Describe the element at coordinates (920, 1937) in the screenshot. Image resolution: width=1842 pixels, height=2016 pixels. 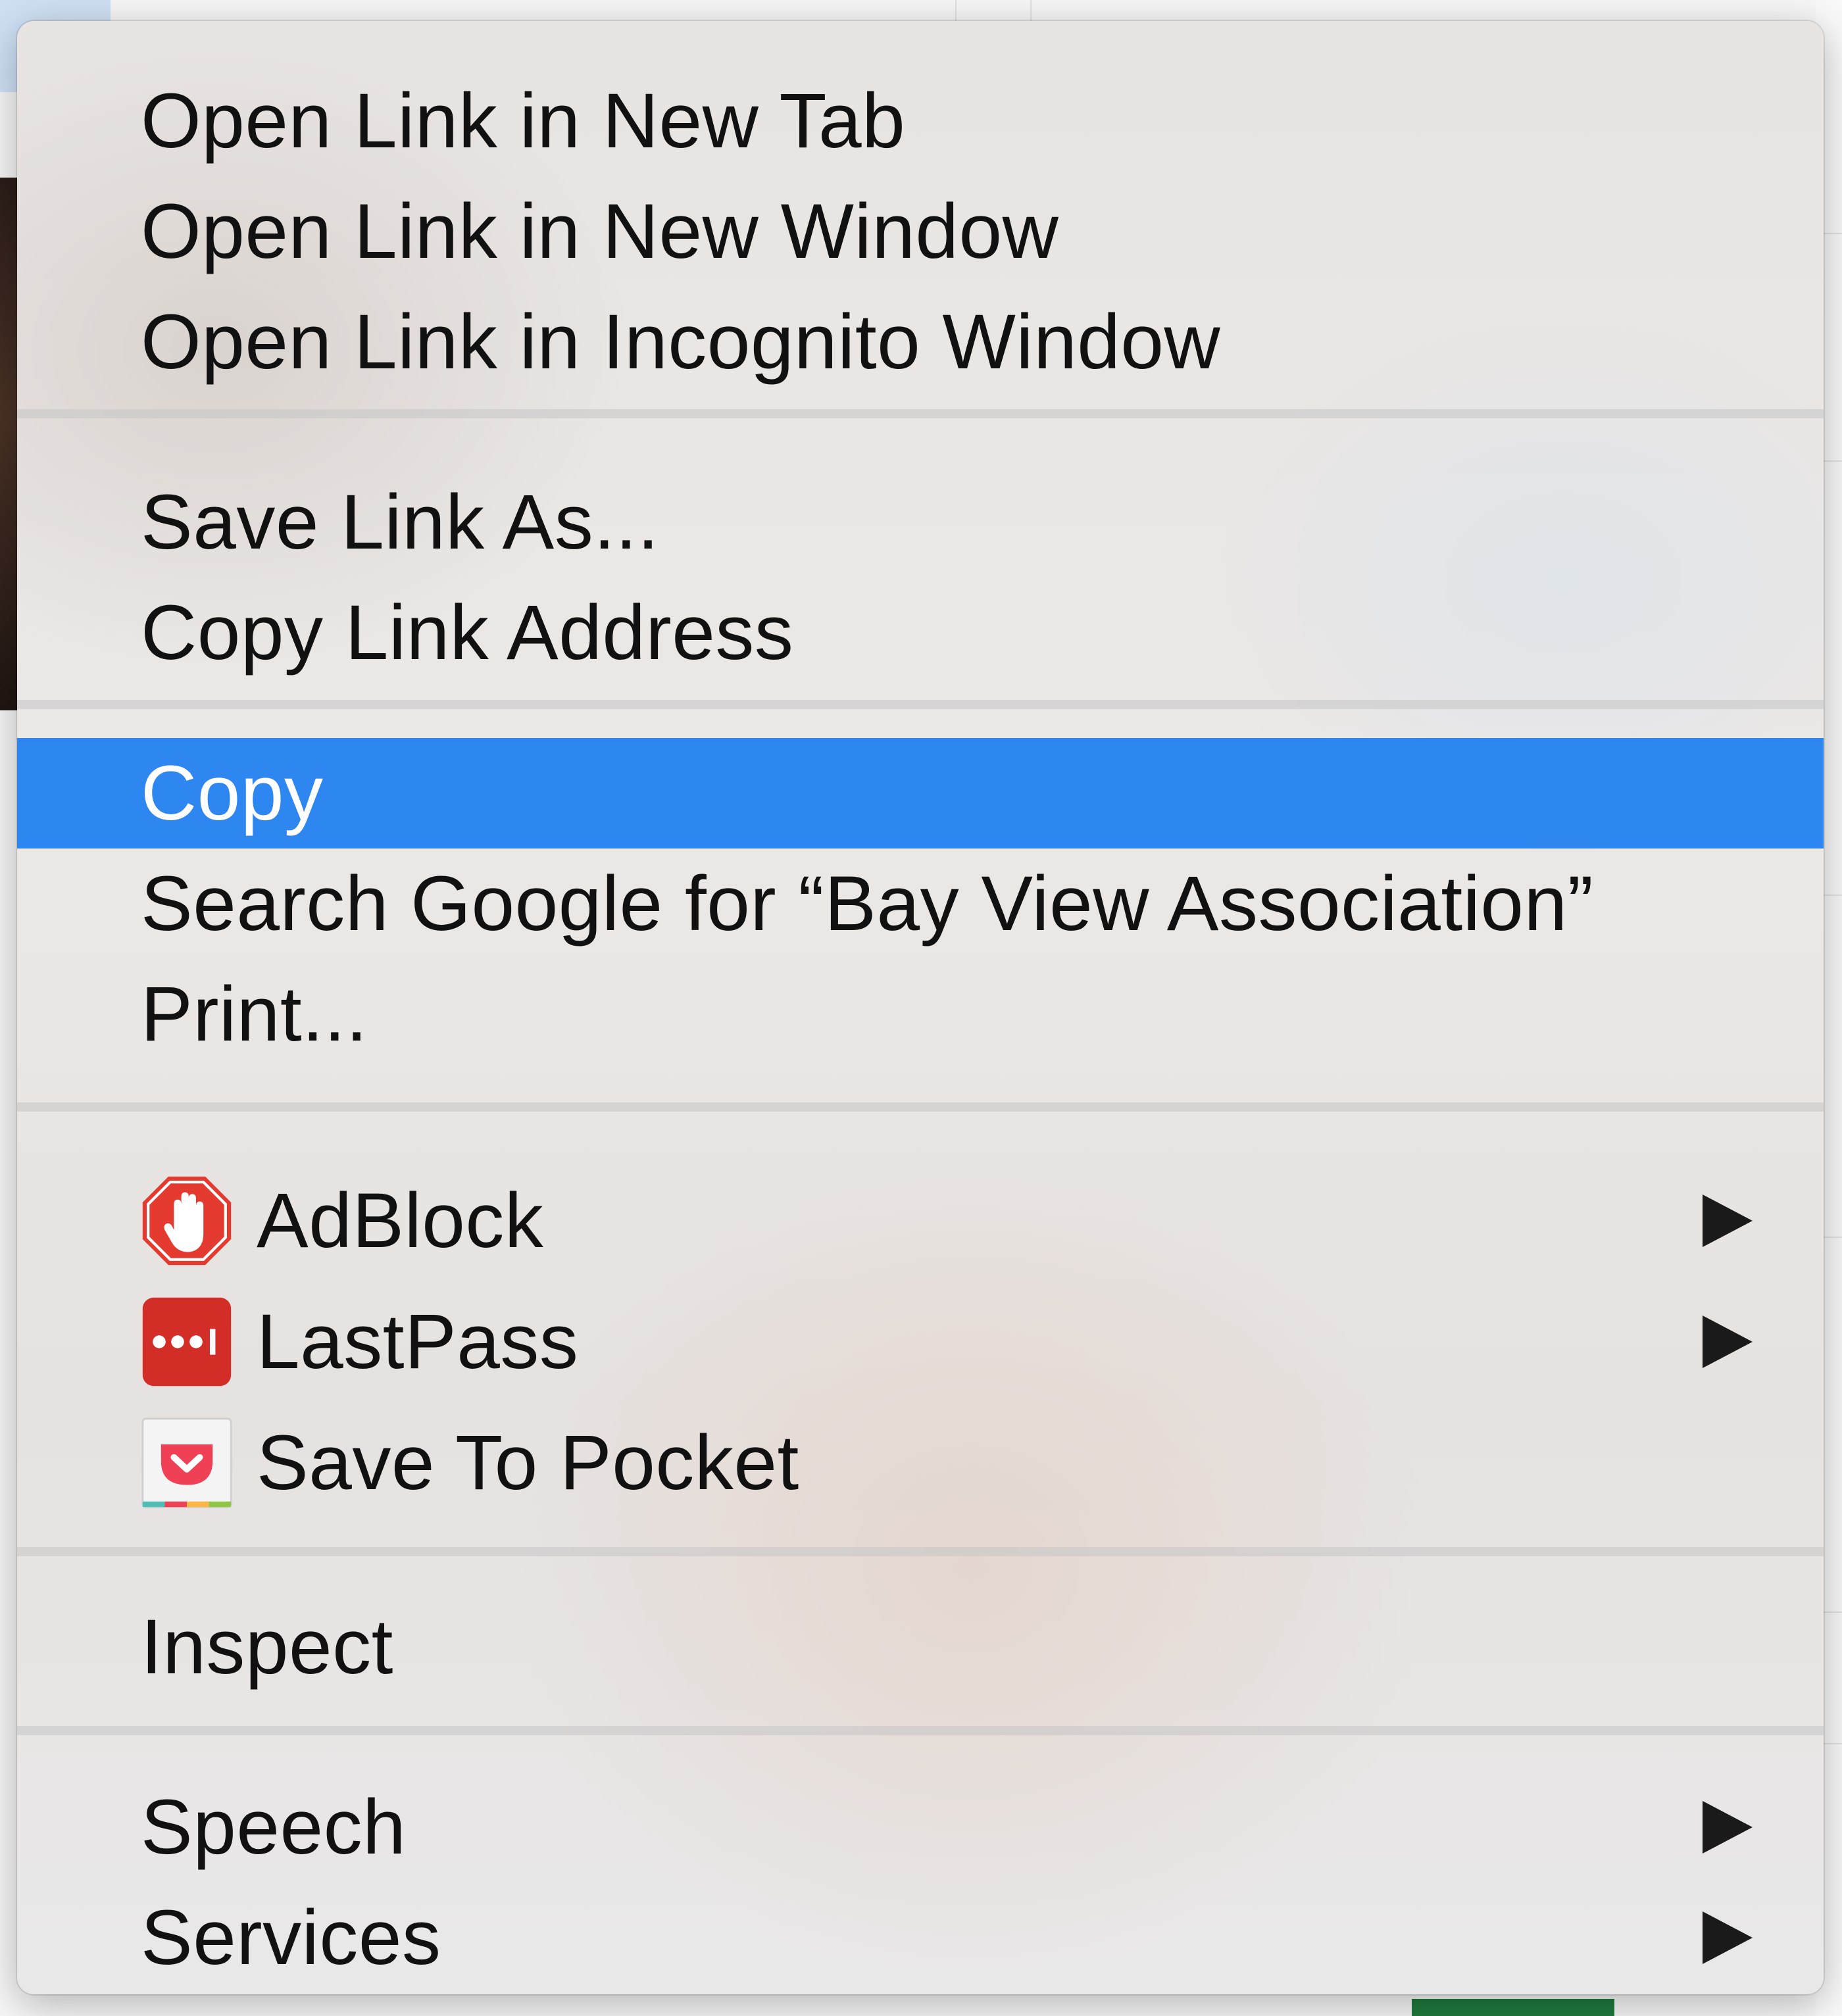
I see `menu-item-services: Services` at that location.